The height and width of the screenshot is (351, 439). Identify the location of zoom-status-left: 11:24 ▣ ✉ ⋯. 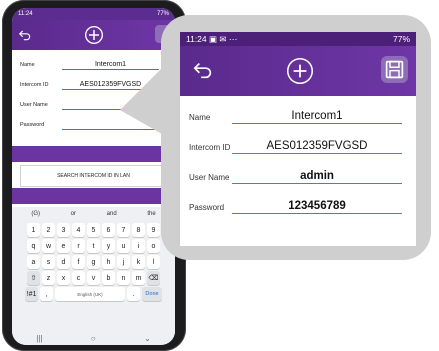
(211, 39).